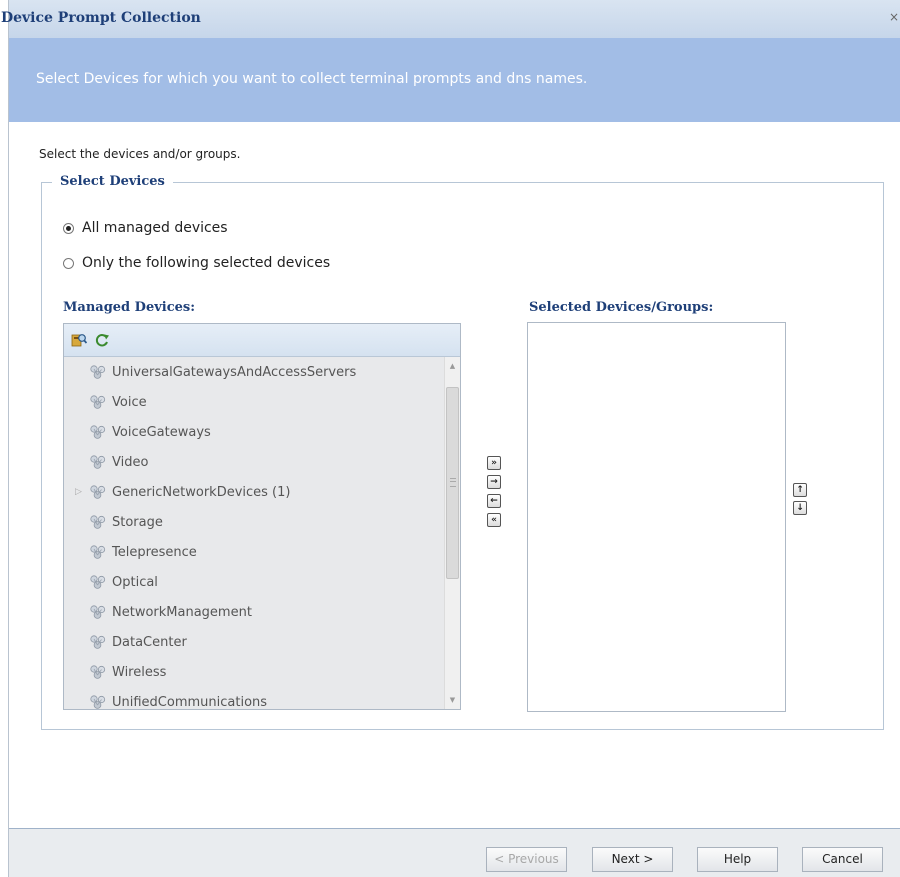 The width and height of the screenshot is (900, 877). I want to click on tree-item: Voice, so click(254, 402).